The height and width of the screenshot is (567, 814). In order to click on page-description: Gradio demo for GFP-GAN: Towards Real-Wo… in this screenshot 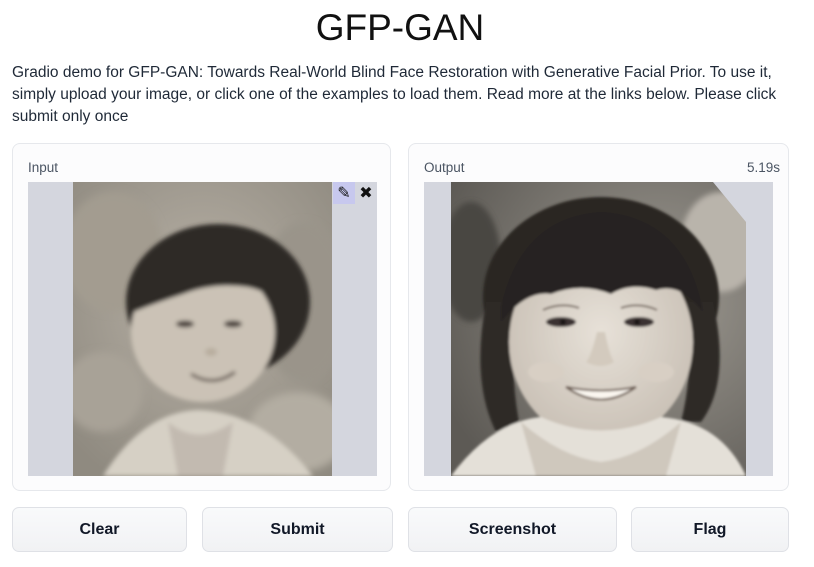, I will do `click(394, 94)`.